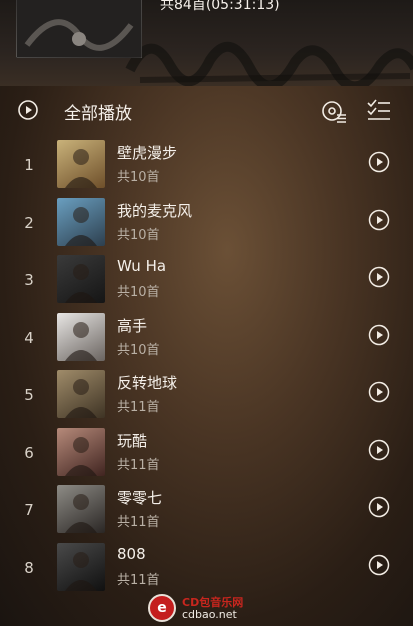  Describe the element at coordinates (142, 266) in the screenshot. I see `album-title: Wu Ha` at that location.